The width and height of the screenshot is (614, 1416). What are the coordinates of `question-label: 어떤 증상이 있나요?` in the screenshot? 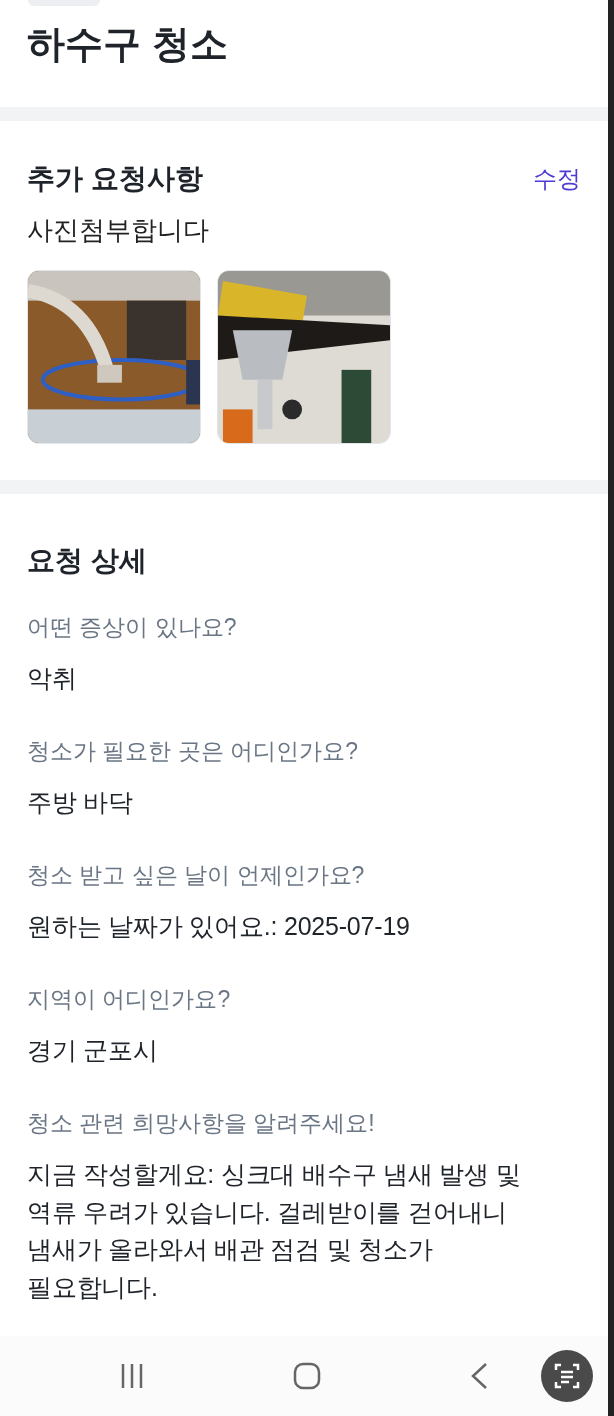 It's located at (132, 627).